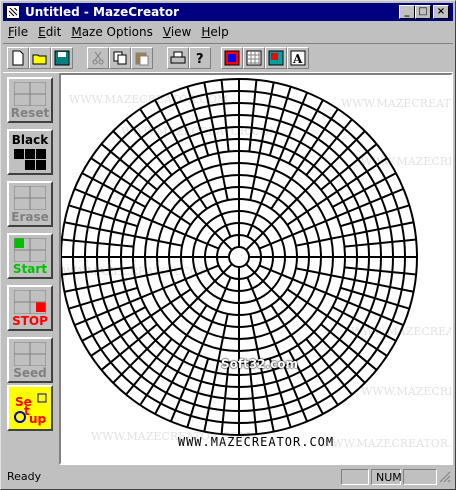 Image resolution: width=456 pixels, height=490 pixels. Describe the element at coordinates (62, 58) in the screenshot. I see `save-icon` at that location.